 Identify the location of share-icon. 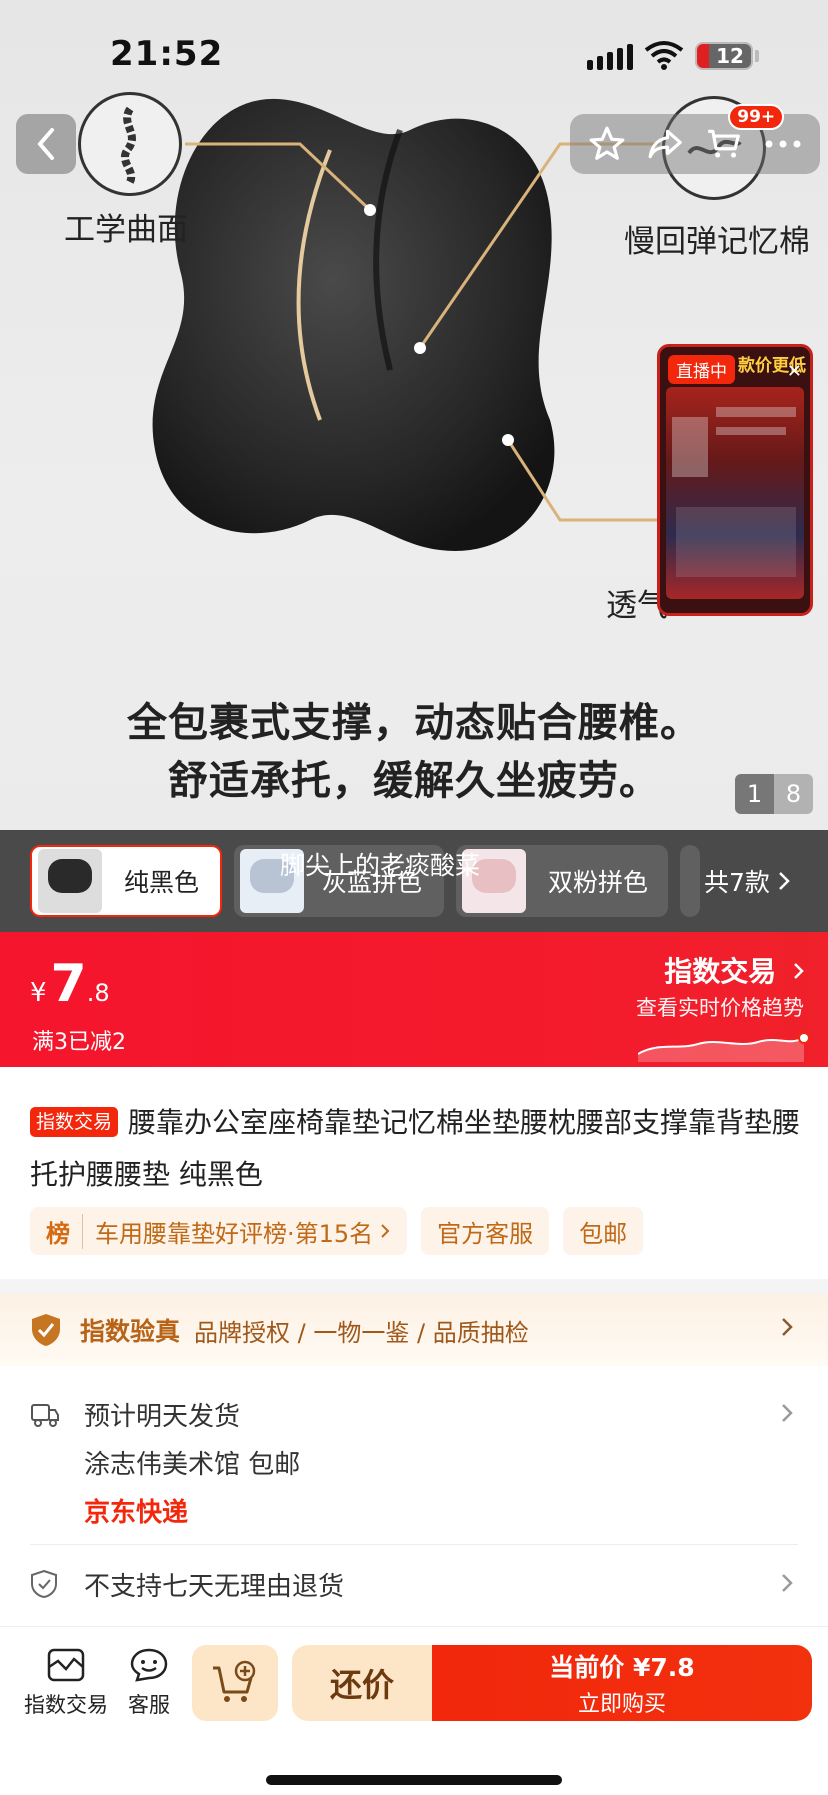
(665, 144).